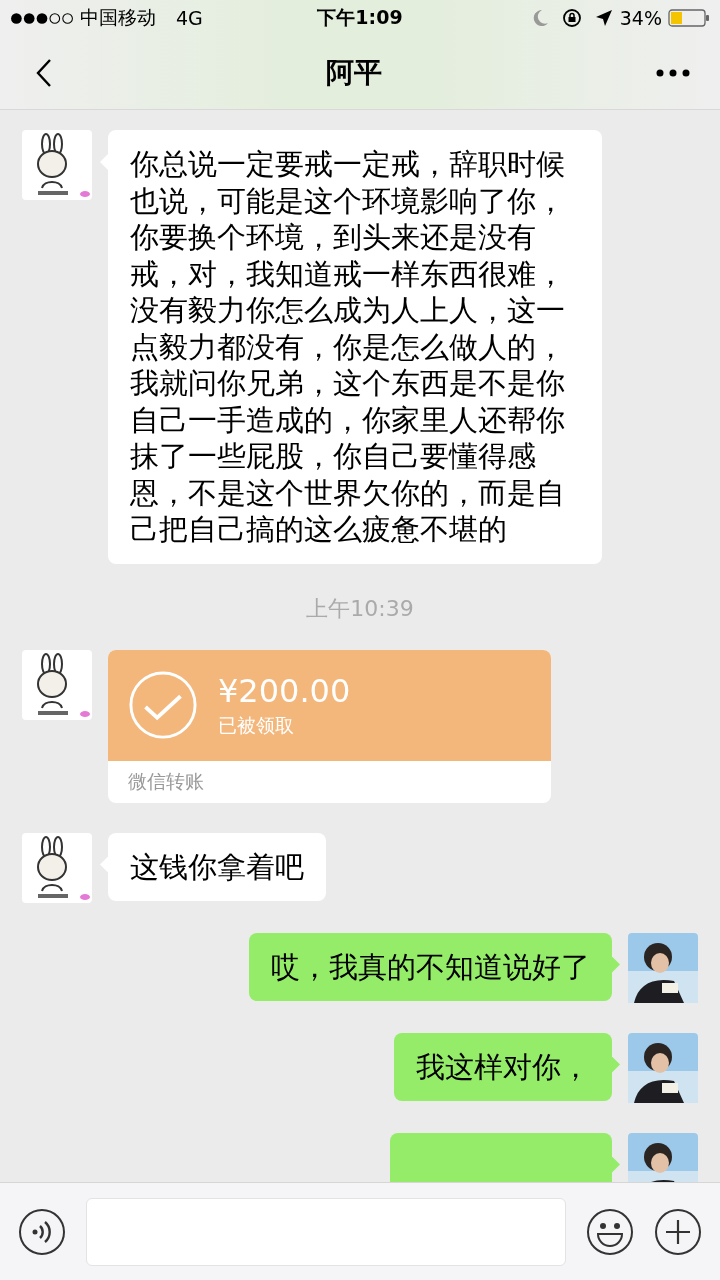 Image resolution: width=720 pixels, height=1280 pixels. I want to click on chat-title: 阿平, so click(354, 73).